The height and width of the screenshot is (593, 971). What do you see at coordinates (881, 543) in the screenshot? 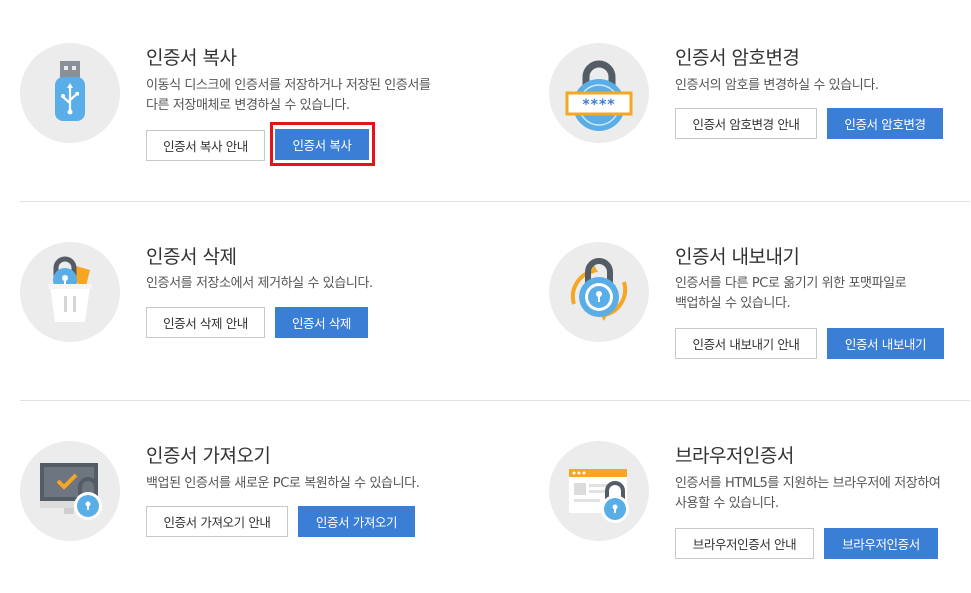
I see `browser-cert-button: 브라우저인증서` at bounding box center [881, 543].